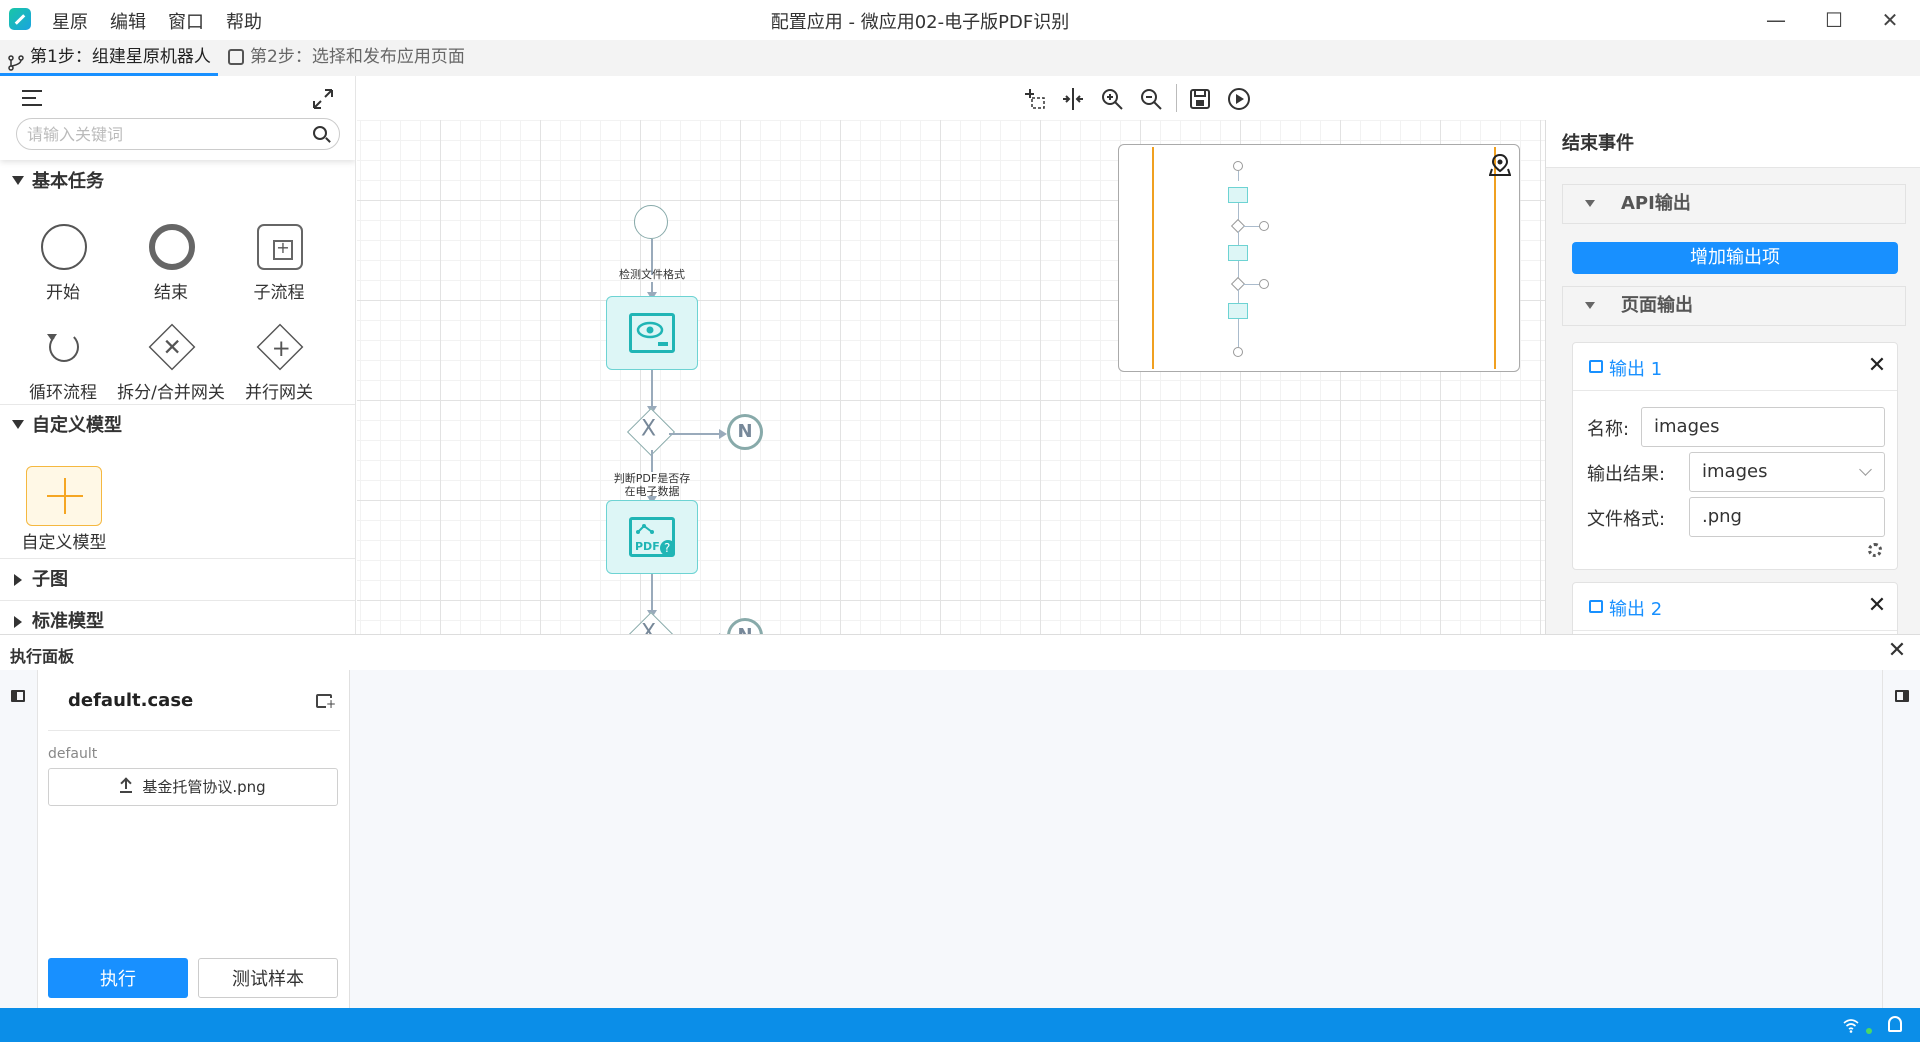 This screenshot has width=1920, height=1042. Describe the element at coordinates (1112, 99) in the screenshot. I see `zoom-in-icon` at that location.